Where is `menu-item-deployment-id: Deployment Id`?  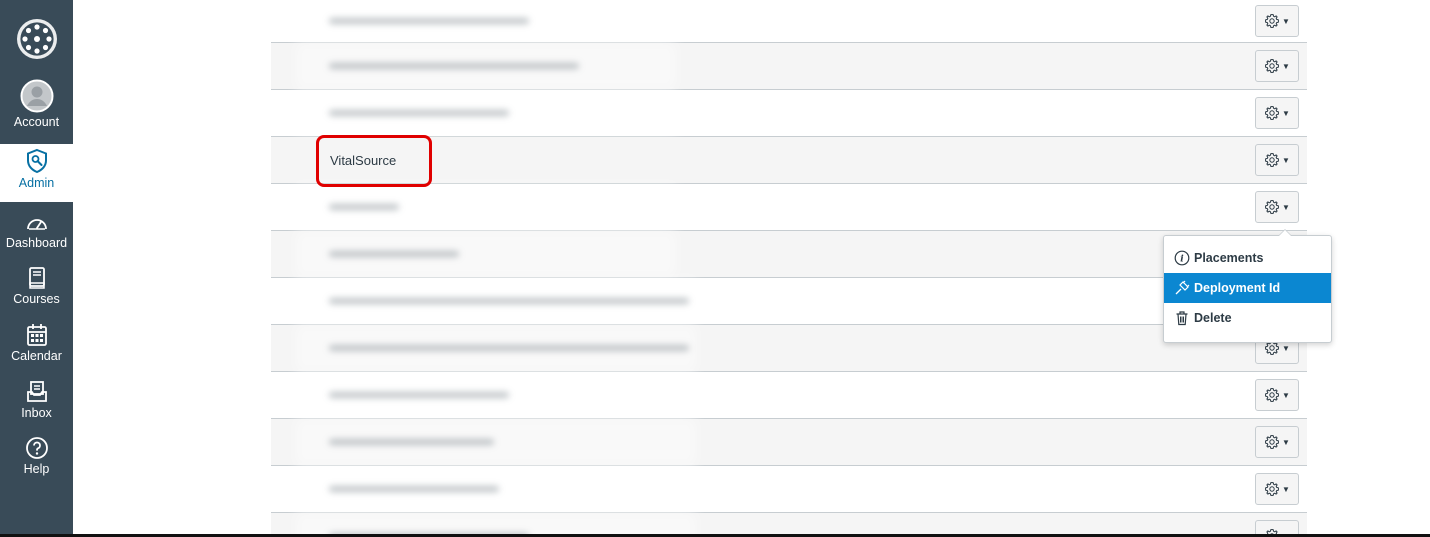
menu-item-deployment-id: Deployment Id is located at coordinates (1247, 288).